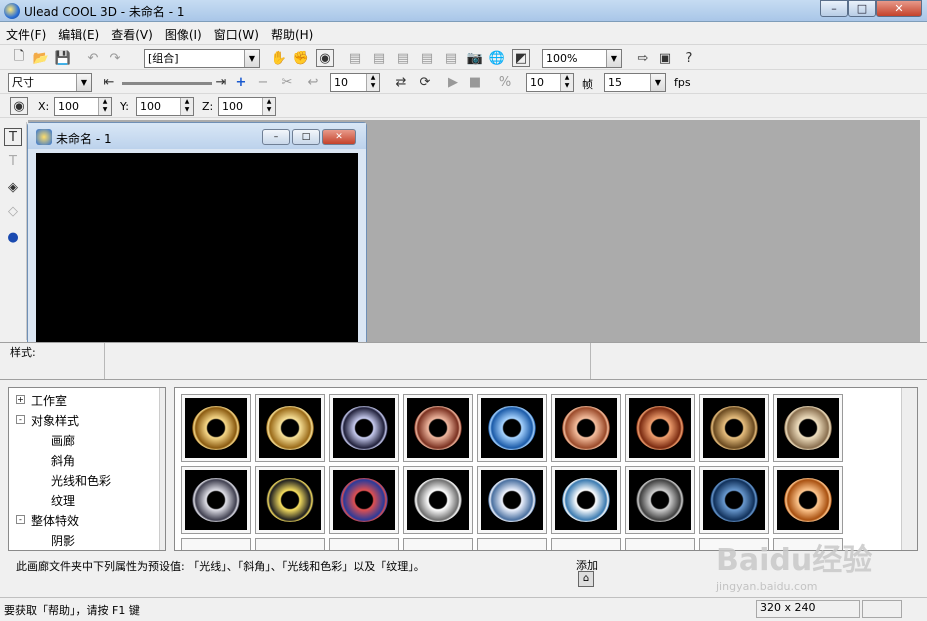  Describe the element at coordinates (665, 58) in the screenshot. I see `gallery-icon: ▣` at that location.